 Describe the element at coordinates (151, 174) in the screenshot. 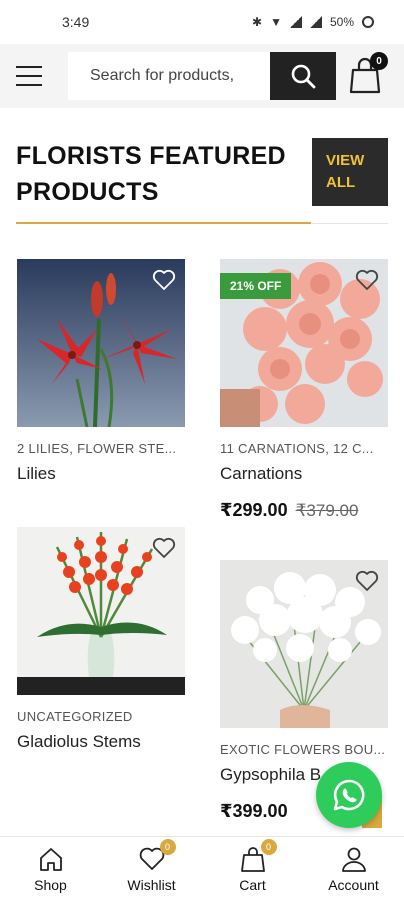

I see `section-title: FLORISTS FEATURED PRODUCTS` at that location.